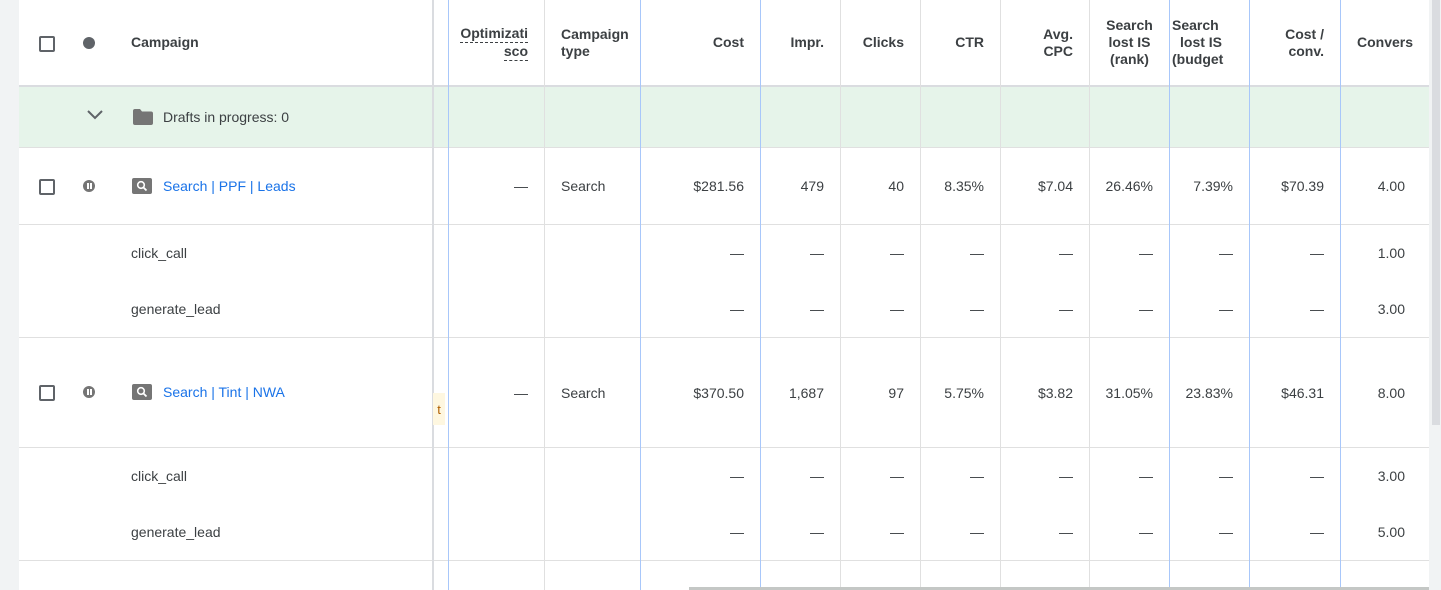 The width and height of the screenshot is (1441, 590). What do you see at coordinates (1391, 532) in the screenshot?
I see `conversions-value: 5.00` at bounding box center [1391, 532].